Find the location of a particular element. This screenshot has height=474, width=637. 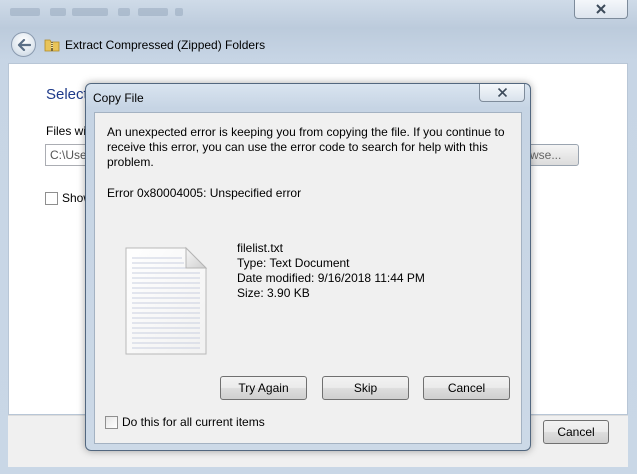

dialog-close-button is located at coordinates (502, 93).